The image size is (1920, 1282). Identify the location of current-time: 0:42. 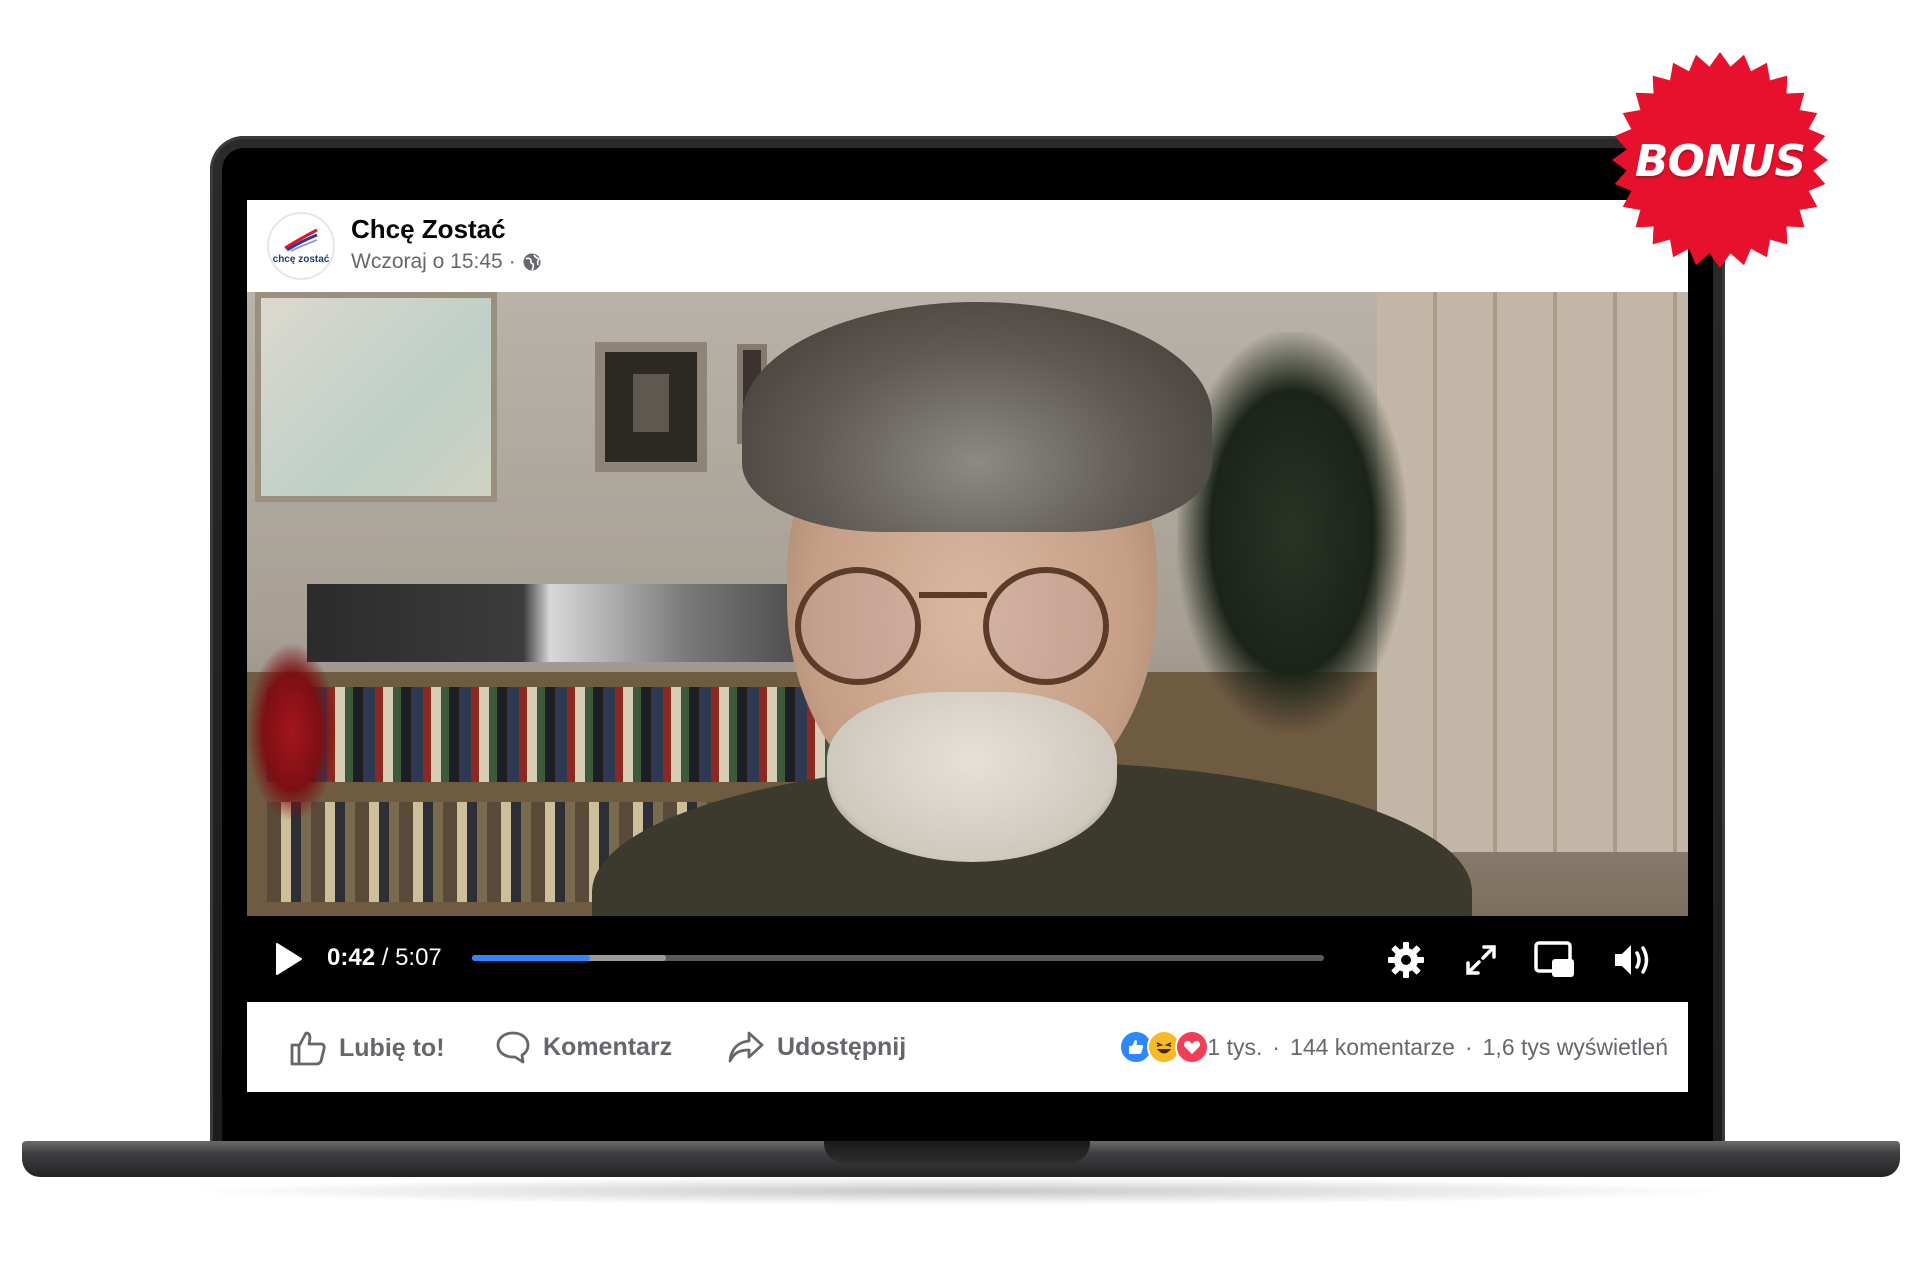
(351, 957).